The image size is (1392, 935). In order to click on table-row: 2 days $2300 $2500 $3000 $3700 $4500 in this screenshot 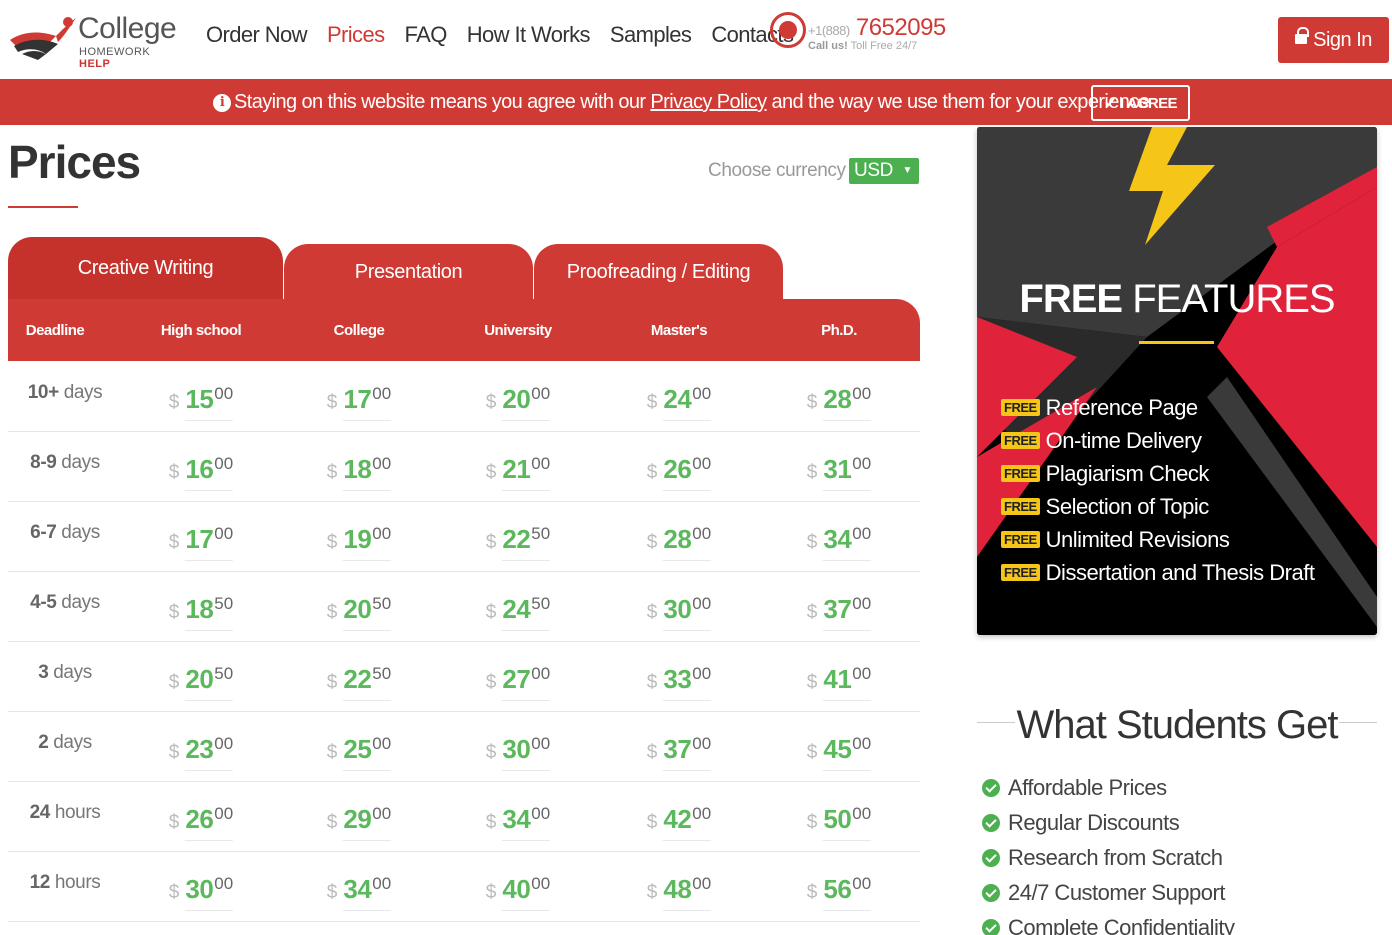, I will do `click(464, 747)`.